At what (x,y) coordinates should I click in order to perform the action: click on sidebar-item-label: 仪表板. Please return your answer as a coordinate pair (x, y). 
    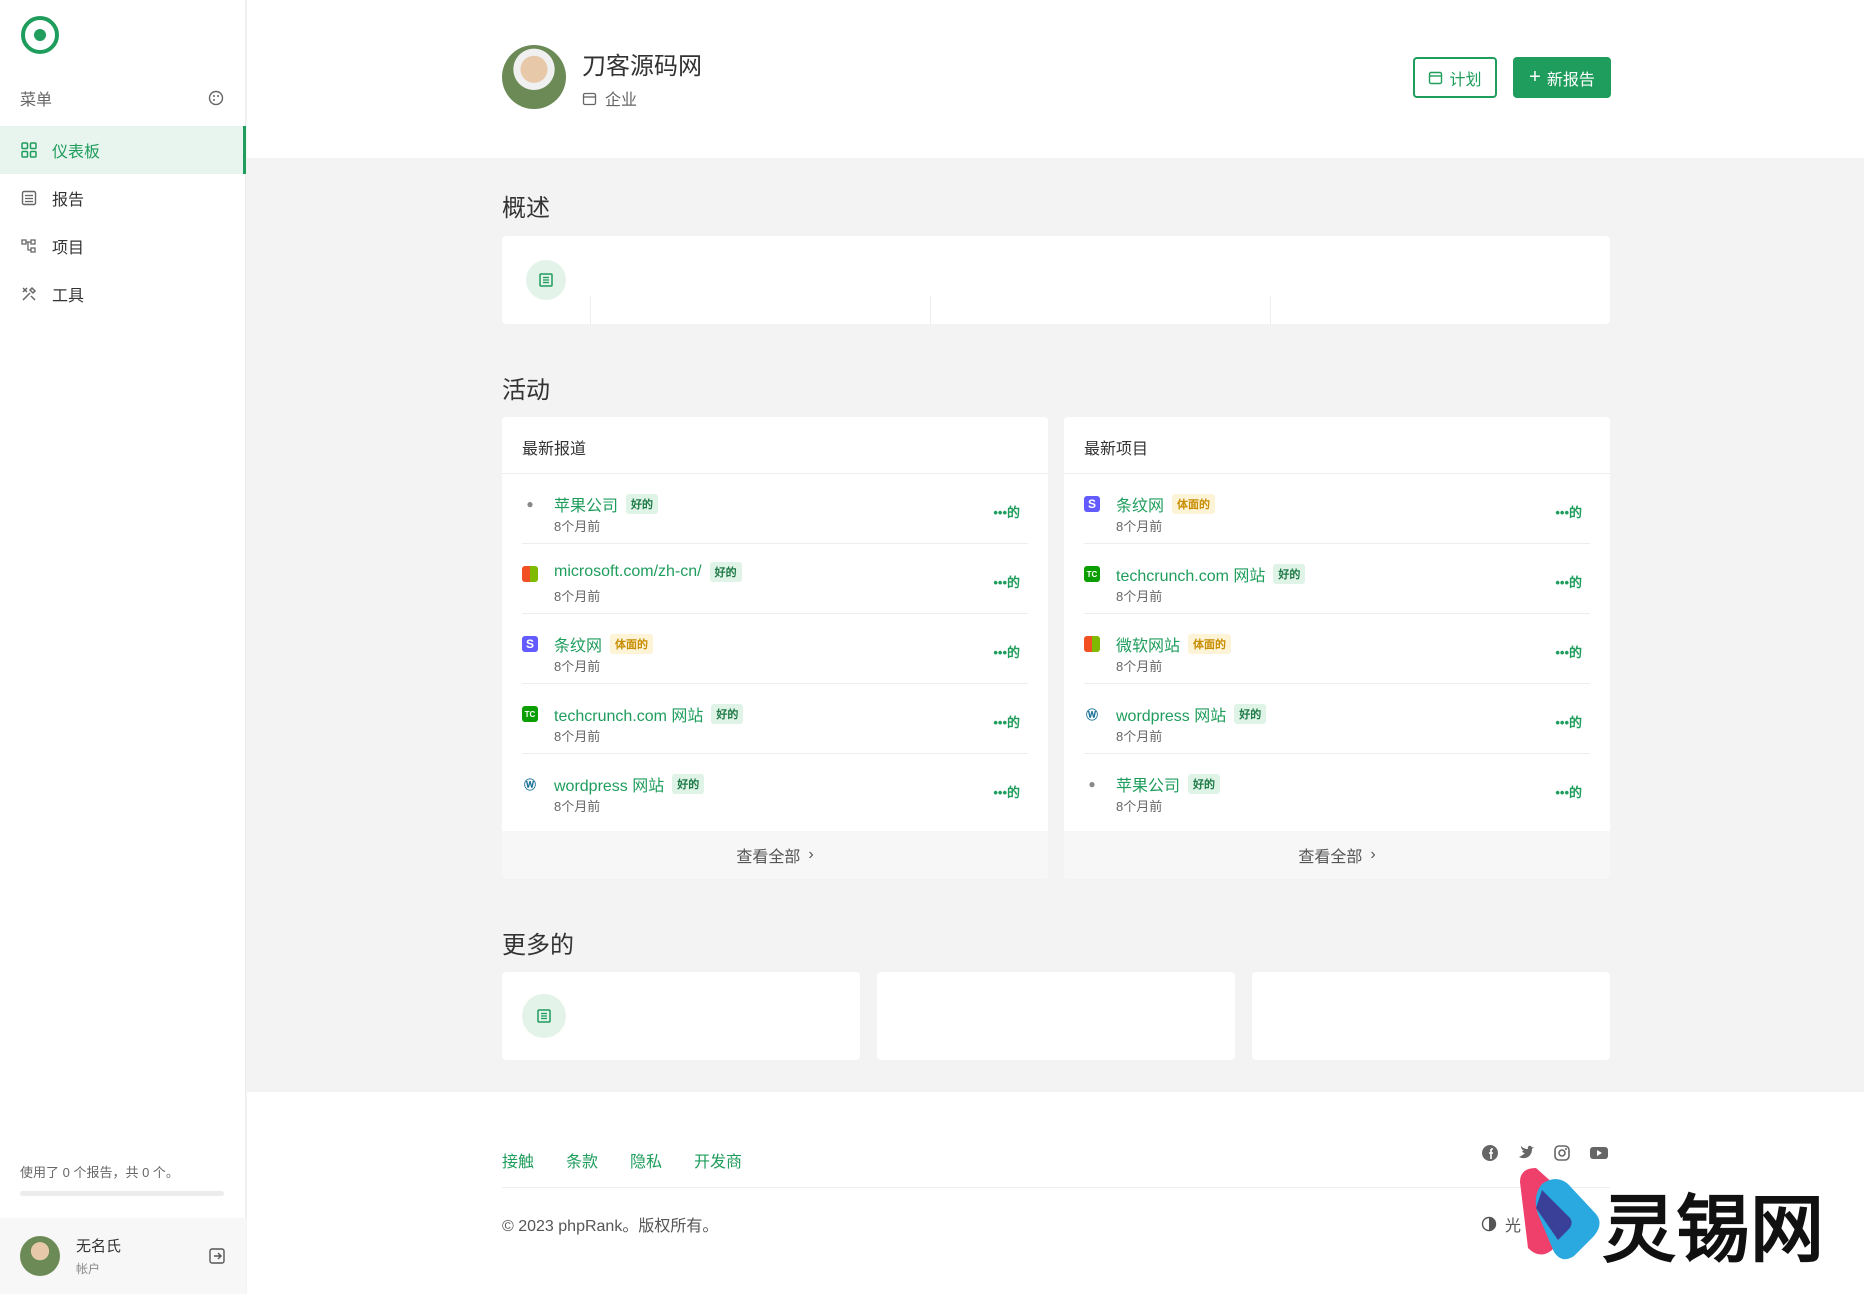
    Looking at the image, I should click on (76, 152).